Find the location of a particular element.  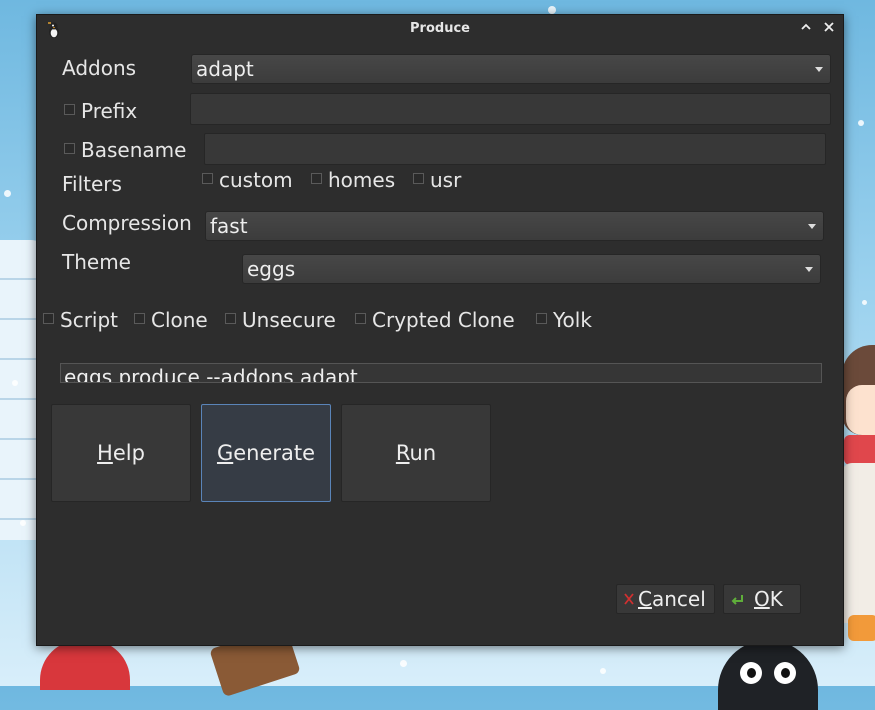

crypted-clone-checkbox is located at coordinates (360, 318).